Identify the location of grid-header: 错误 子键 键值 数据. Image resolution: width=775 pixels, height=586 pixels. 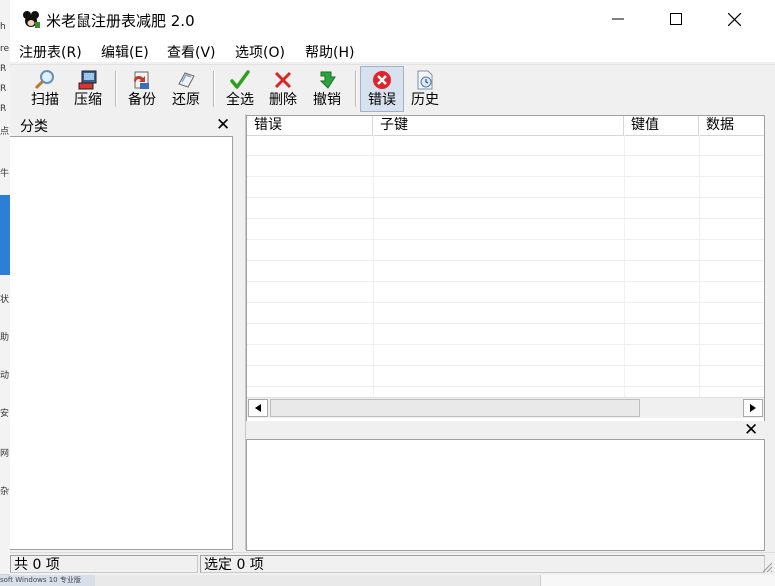
(505, 126).